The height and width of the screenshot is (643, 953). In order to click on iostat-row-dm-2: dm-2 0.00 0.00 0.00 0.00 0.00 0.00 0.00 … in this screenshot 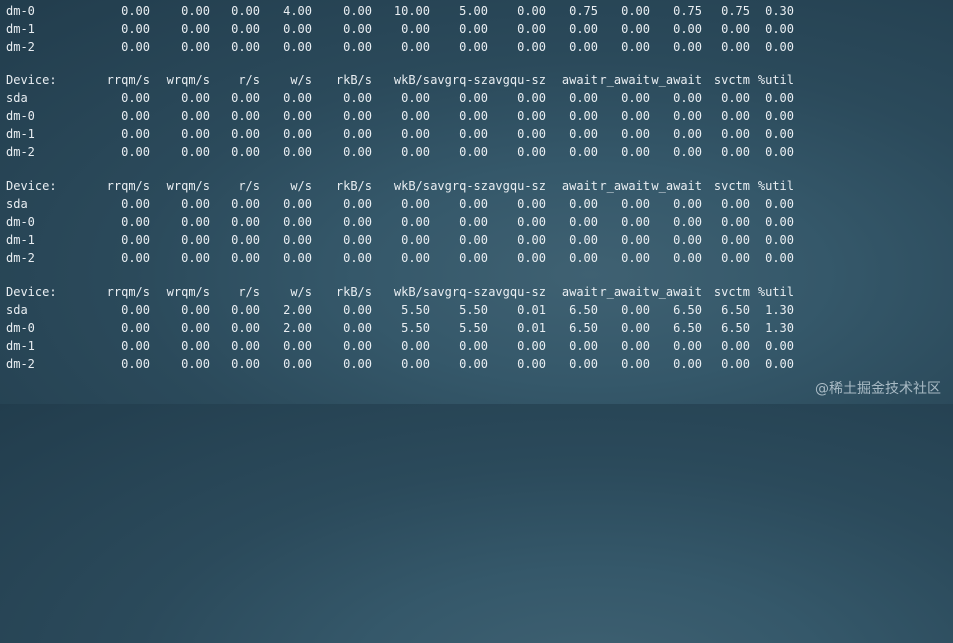, I will do `click(476, 258)`.